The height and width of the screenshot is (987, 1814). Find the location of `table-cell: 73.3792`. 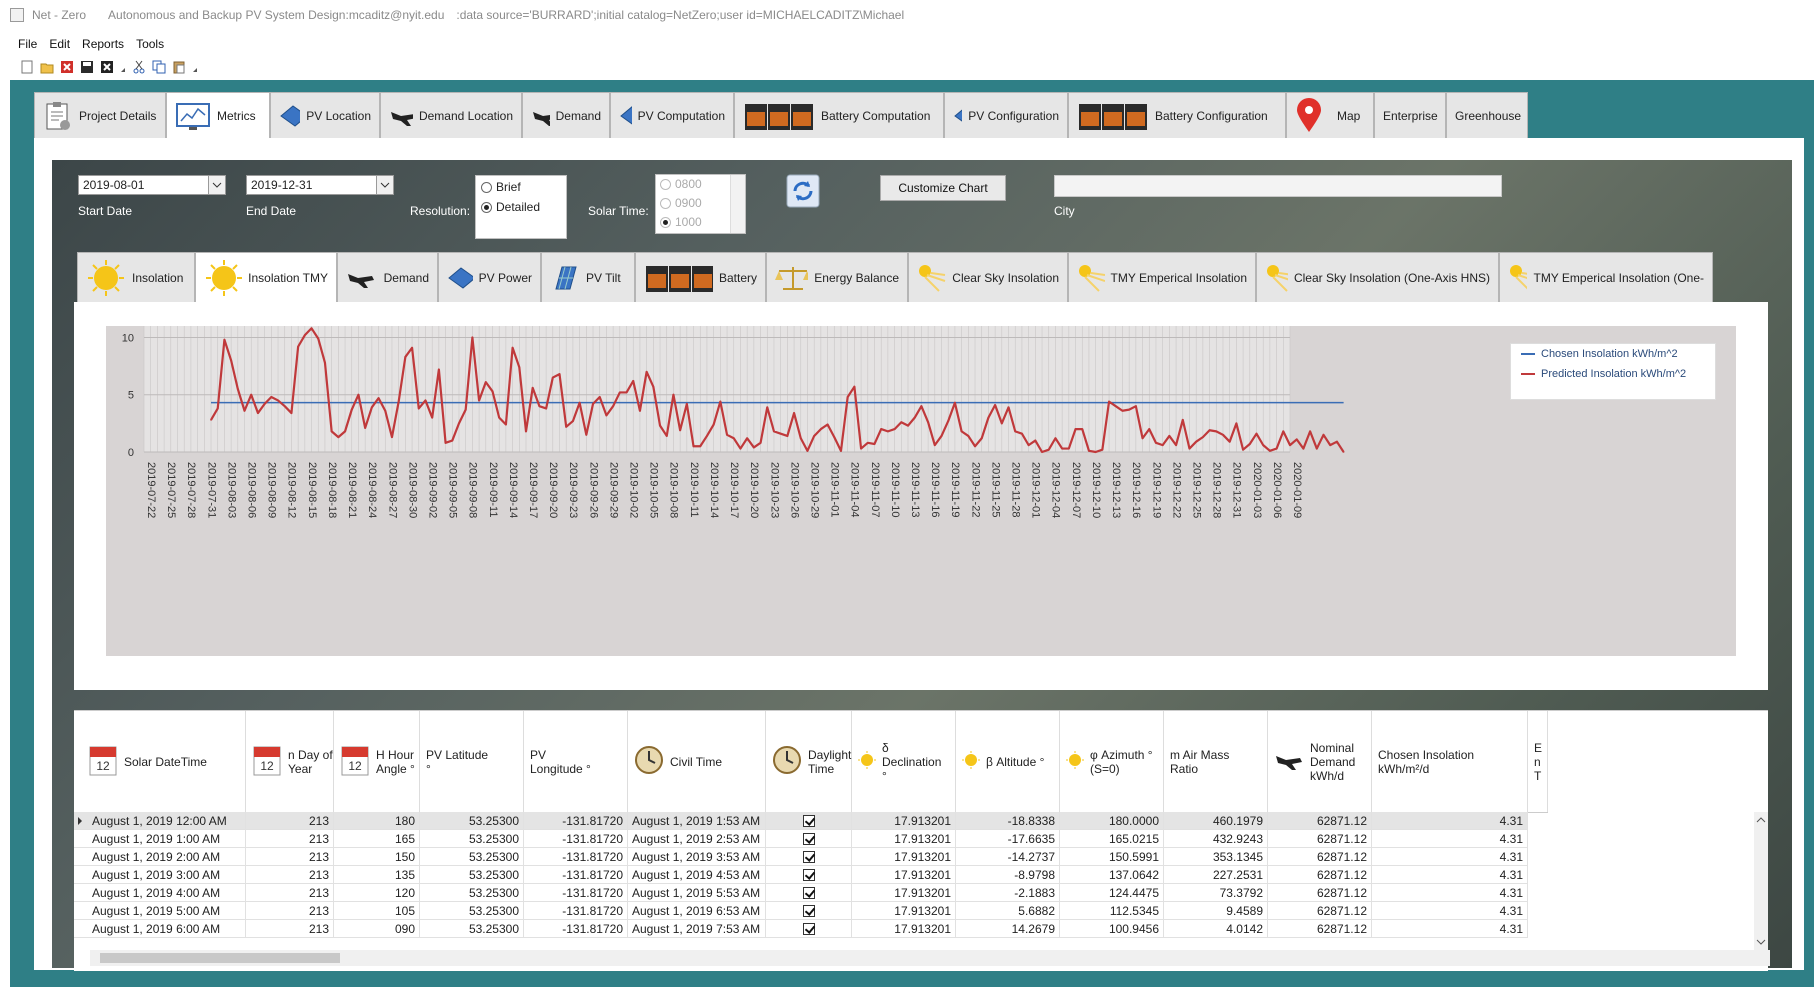

table-cell: 73.3792 is located at coordinates (1216, 893).